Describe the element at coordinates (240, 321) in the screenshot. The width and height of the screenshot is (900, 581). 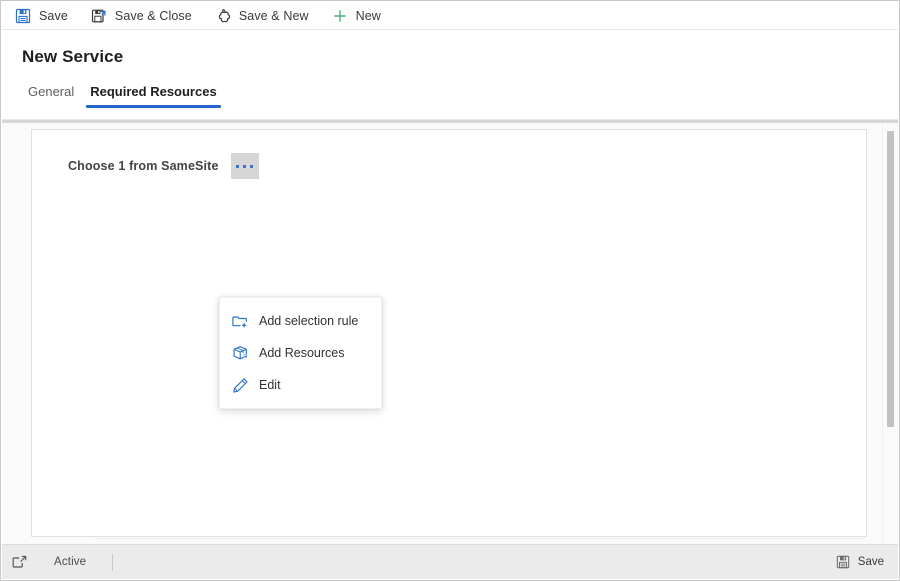
I see `folder-add-icon` at that location.